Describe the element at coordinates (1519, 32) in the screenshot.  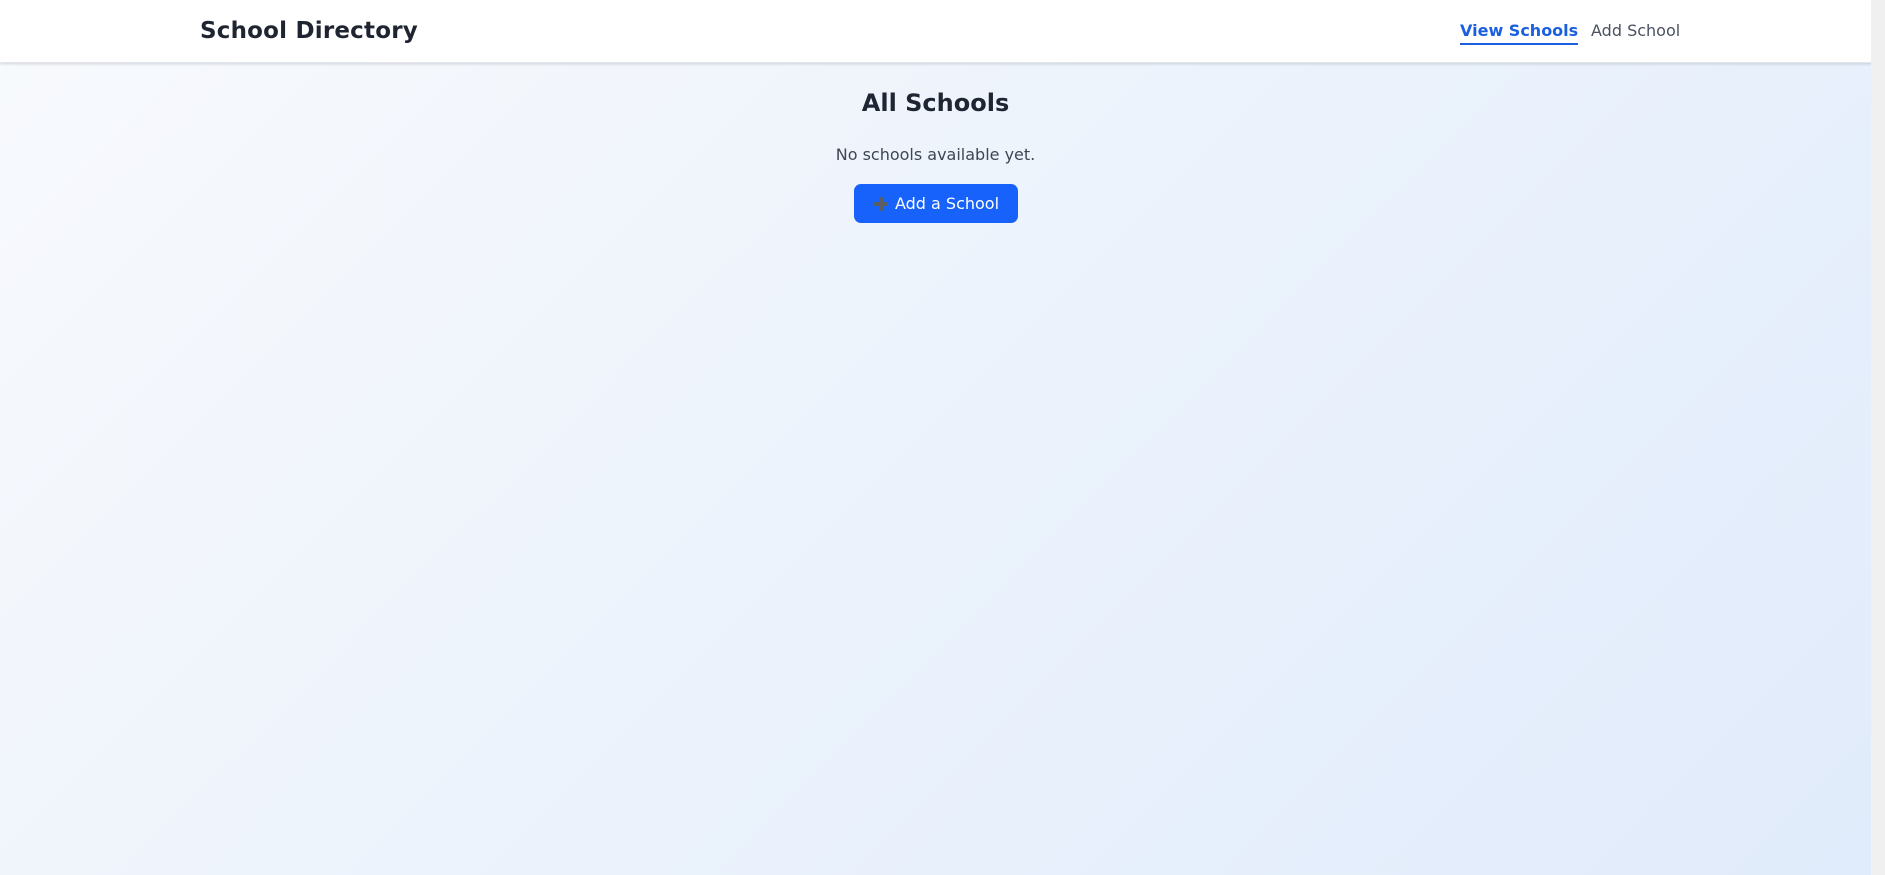
I see `nav-view-schools: View Schools` at that location.